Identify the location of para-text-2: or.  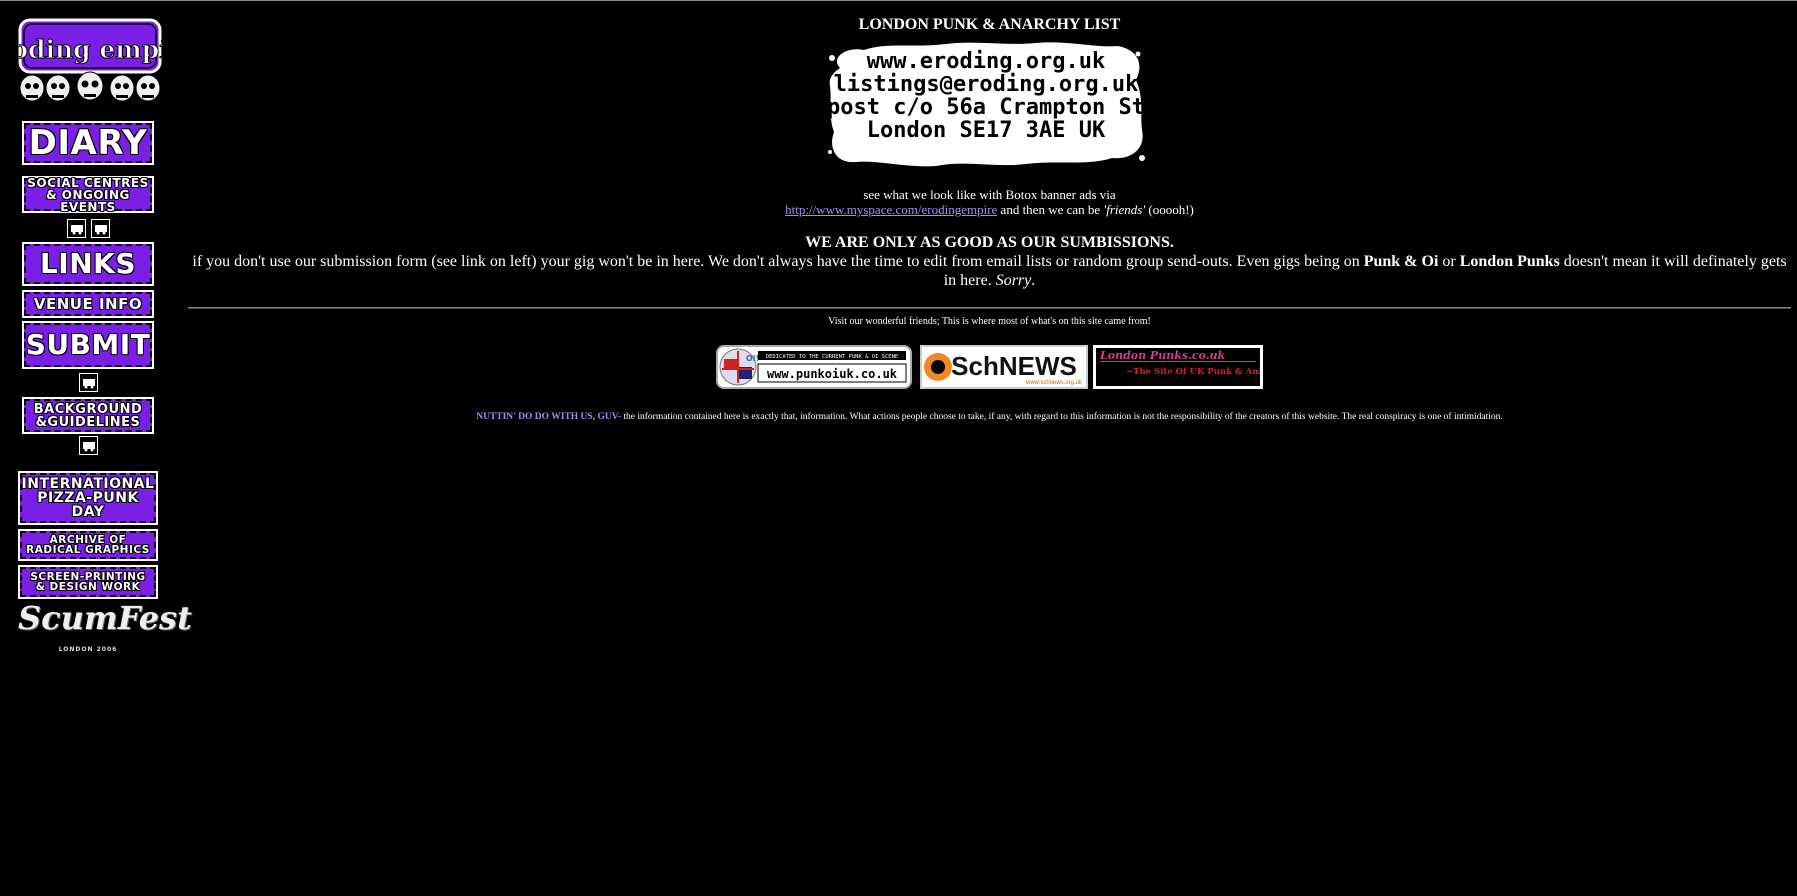
(1449, 261).